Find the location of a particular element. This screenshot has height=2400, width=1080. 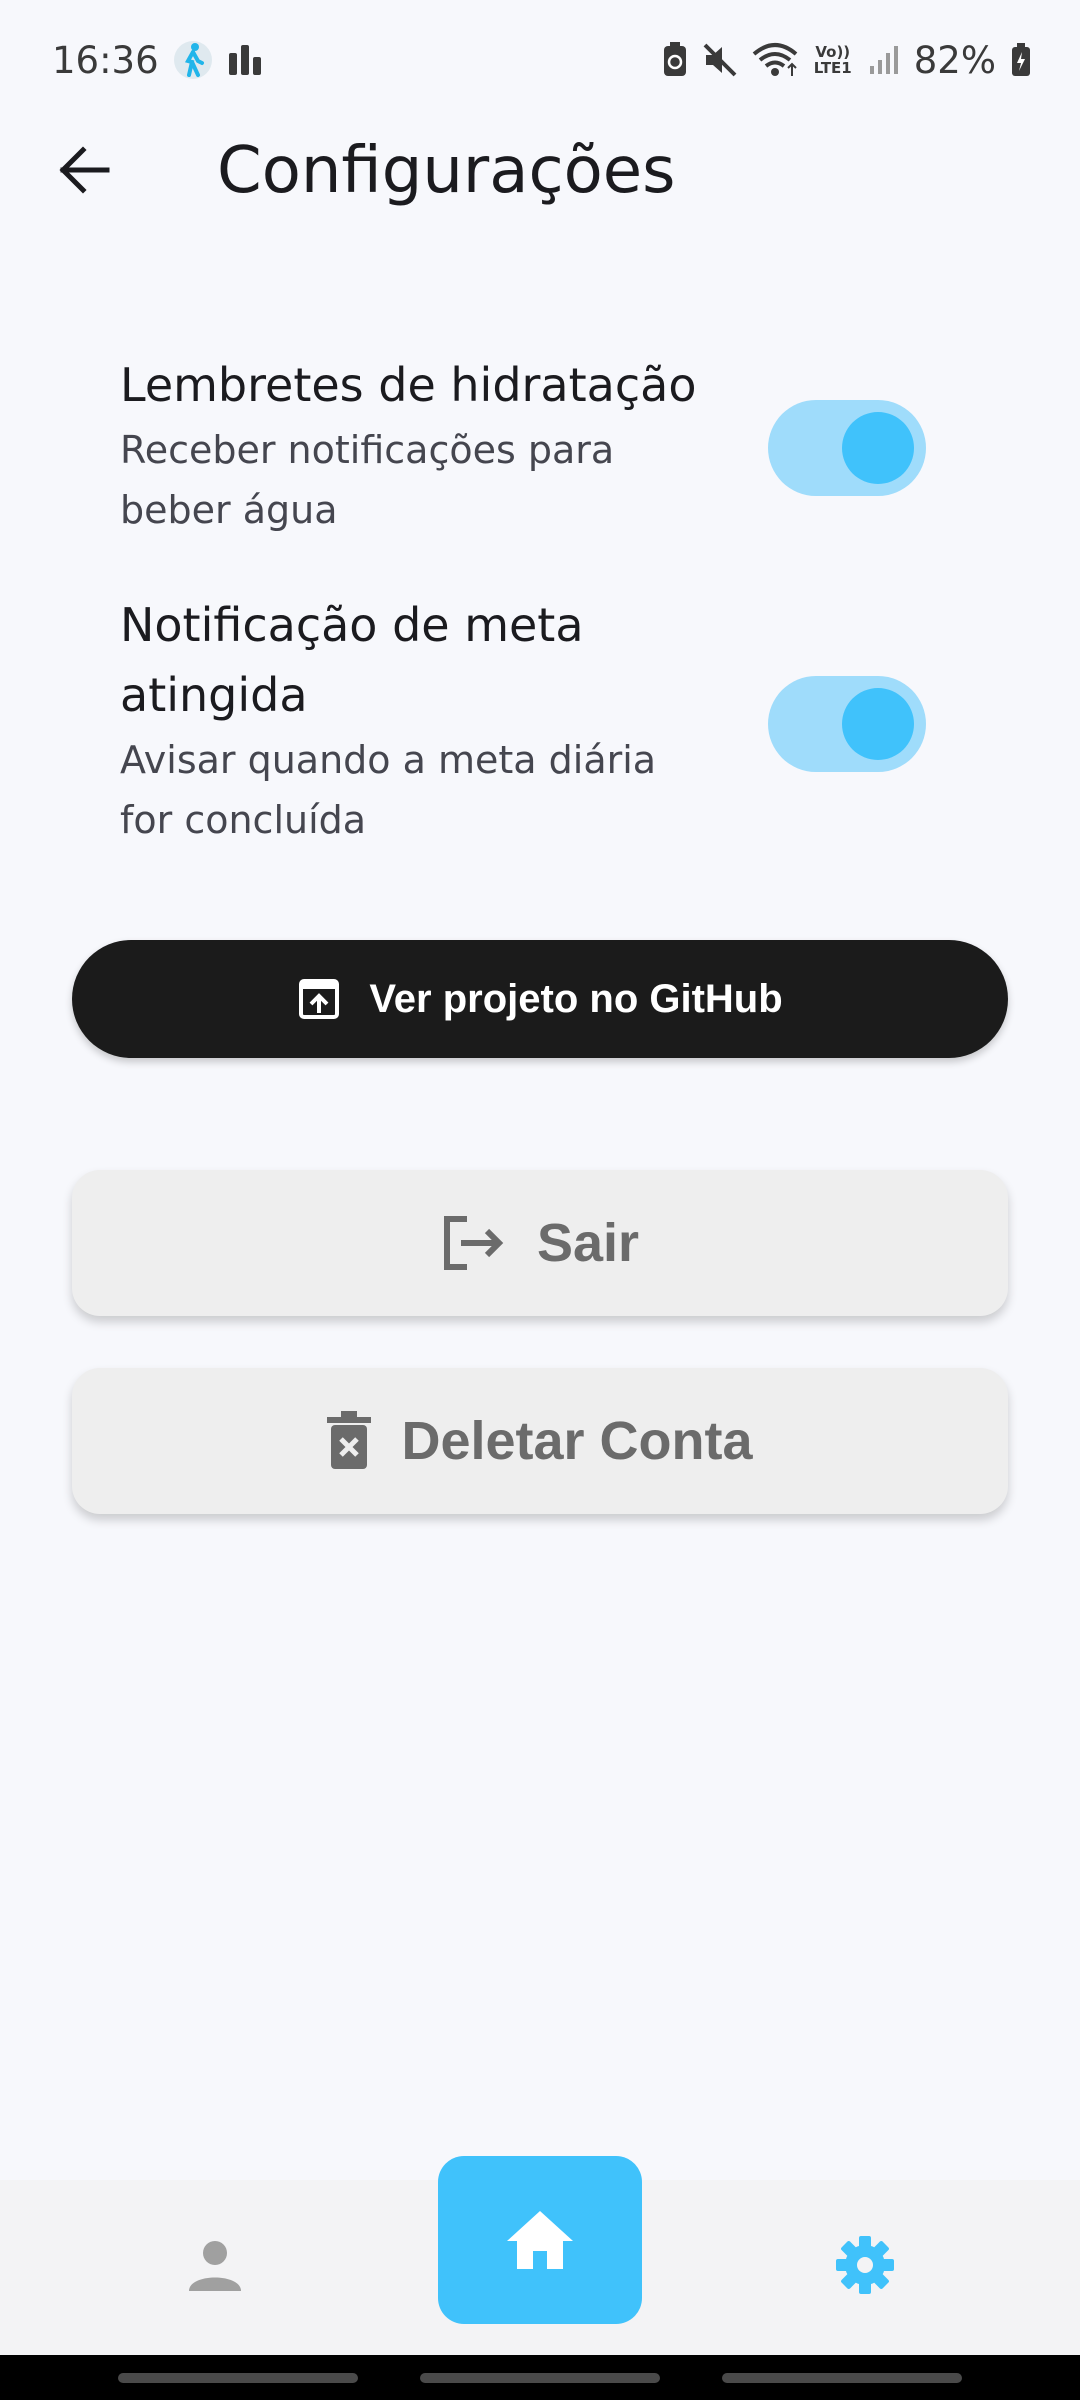

mute-icon is located at coordinates (720, 60).